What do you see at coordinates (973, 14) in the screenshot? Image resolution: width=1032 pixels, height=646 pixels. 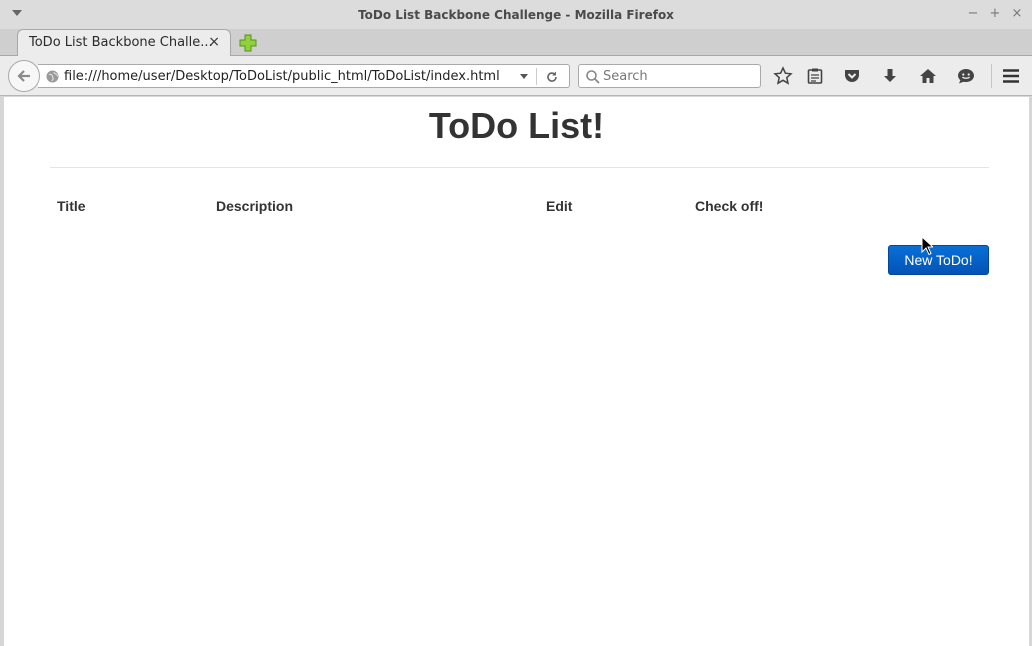 I see `minimize-button: −` at bounding box center [973, 14].